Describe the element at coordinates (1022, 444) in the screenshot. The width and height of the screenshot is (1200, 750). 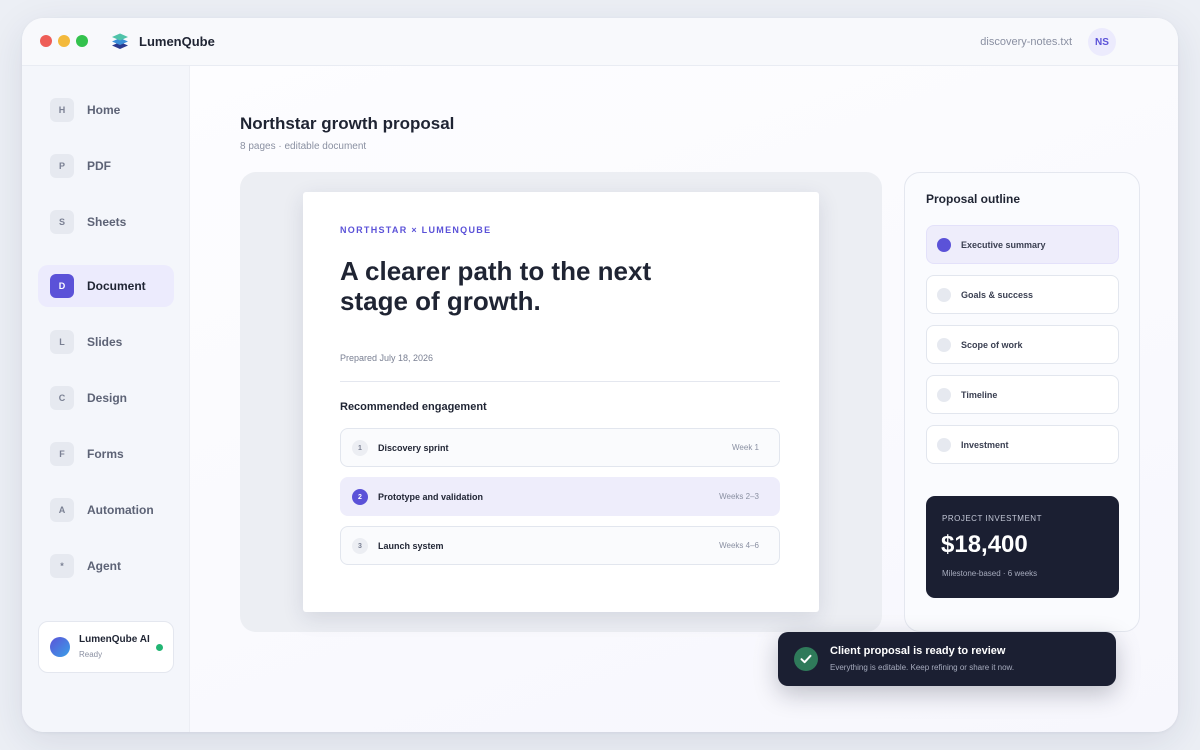
I see `outline-item-investment: Investment` at that location.